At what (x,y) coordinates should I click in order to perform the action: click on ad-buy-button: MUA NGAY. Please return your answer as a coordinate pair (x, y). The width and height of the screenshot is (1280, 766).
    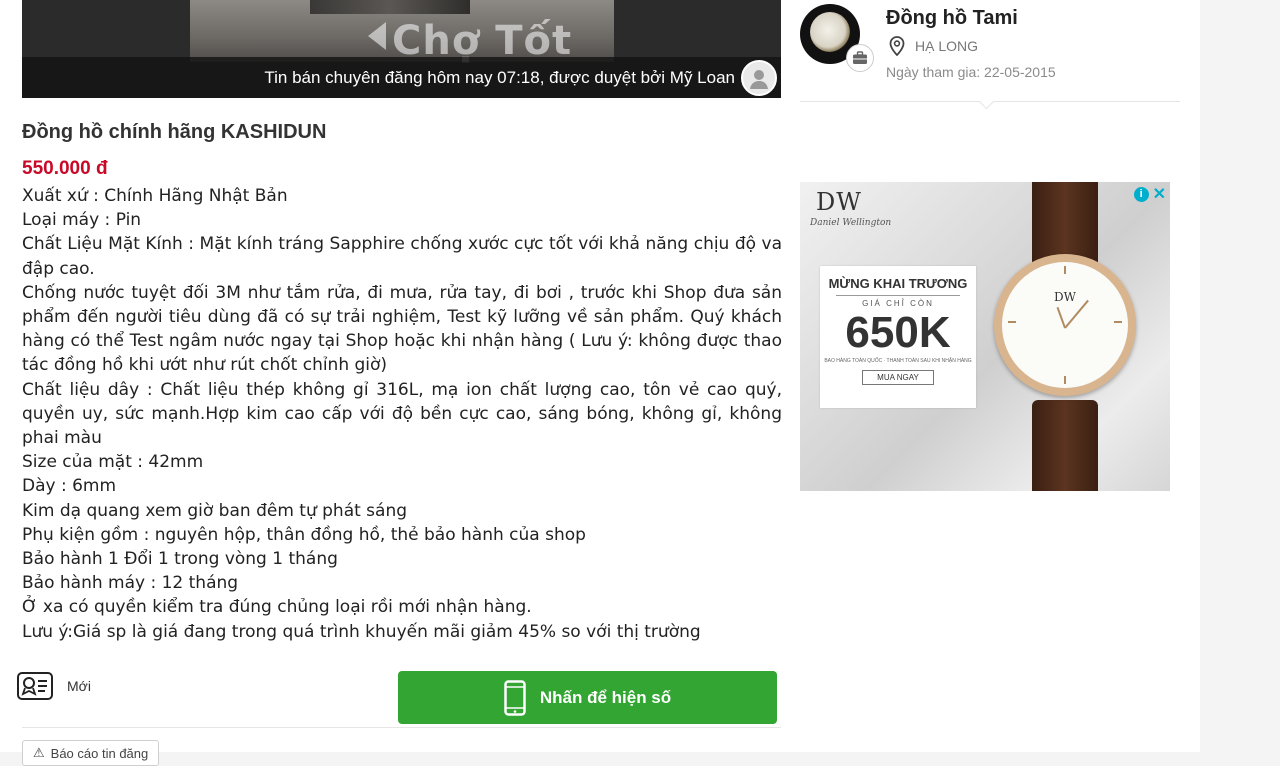
    Looking at the image, I should click on (898, 377).